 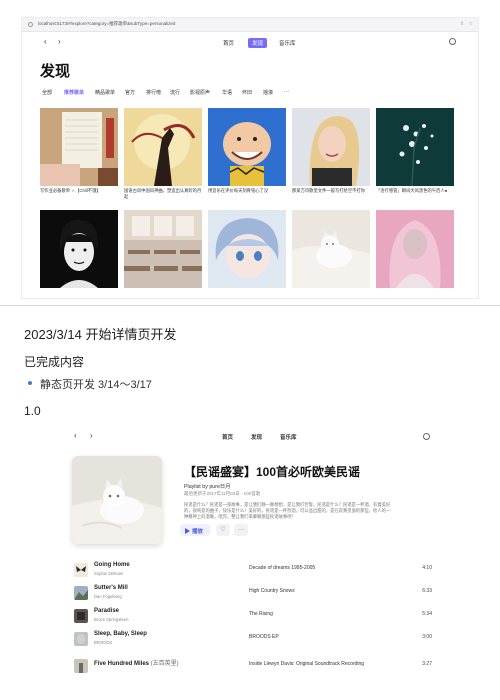 I want to click on category-all: 全部, so click(x=47, y=92).